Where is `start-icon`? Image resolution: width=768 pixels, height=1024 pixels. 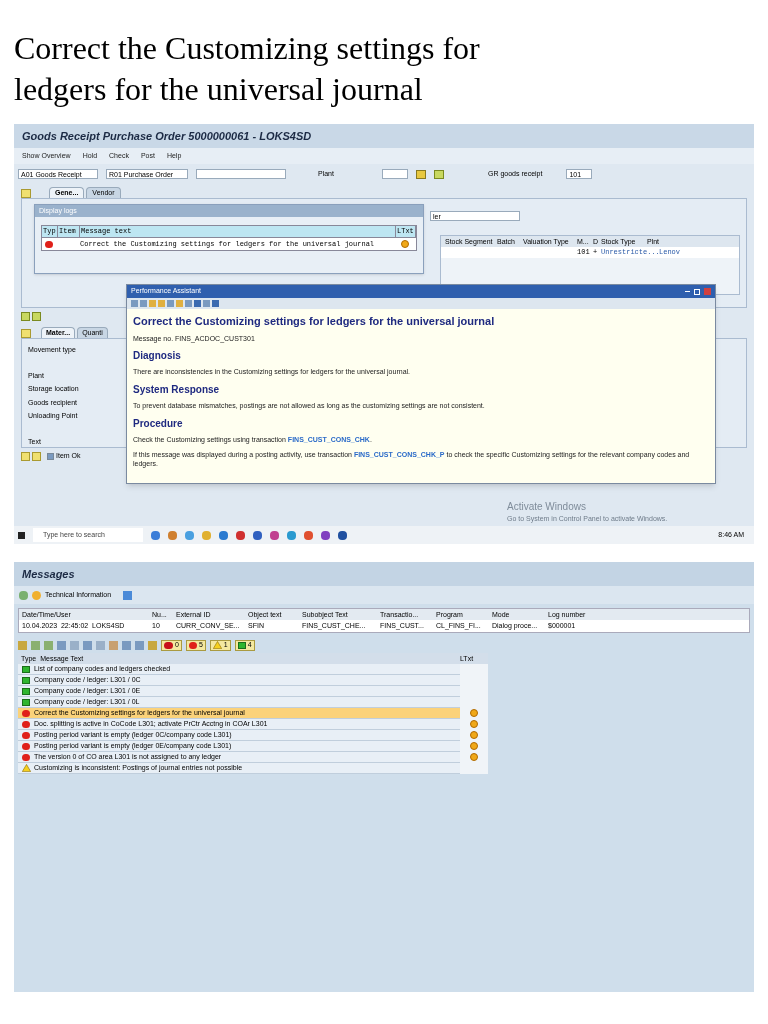
start-icon is located at coordinates (21, 535).